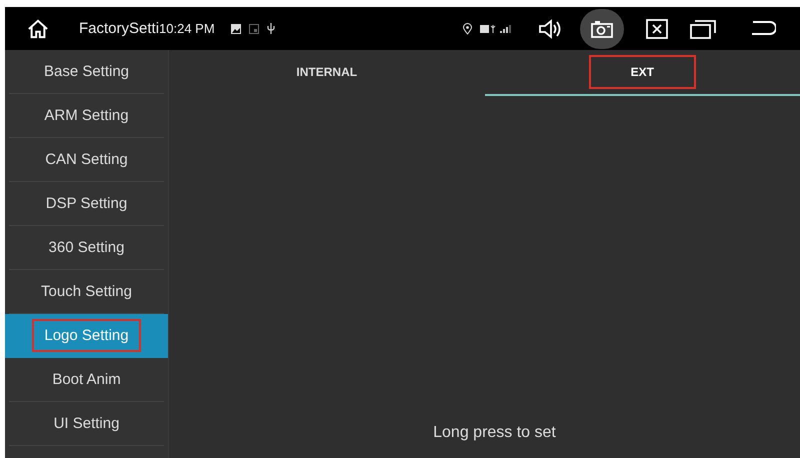 This screenshot has height=458, width=800. What do you see at coordinates (235, 29) in the screenshot?
I see `image-icon` at bounding box center [235, 29].